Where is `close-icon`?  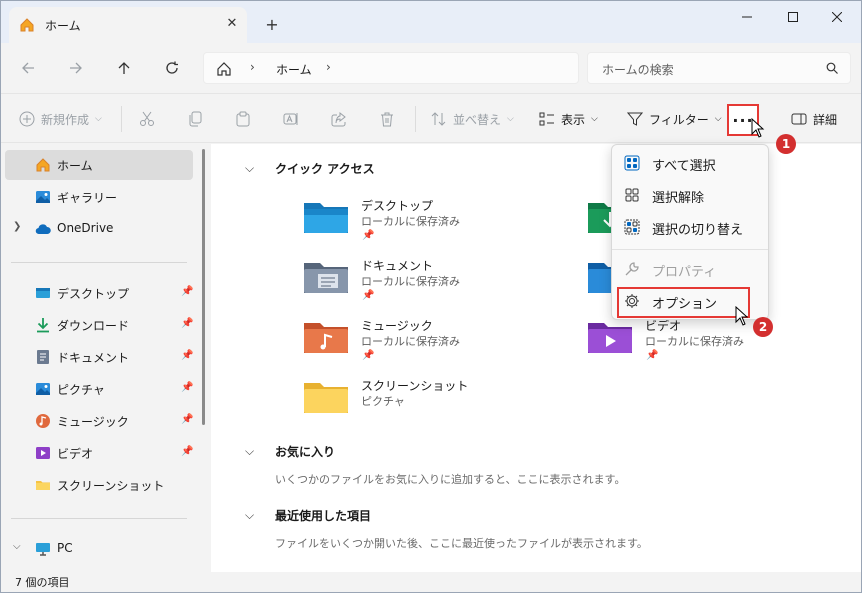
close-icon is located at coordinates (837, 17).